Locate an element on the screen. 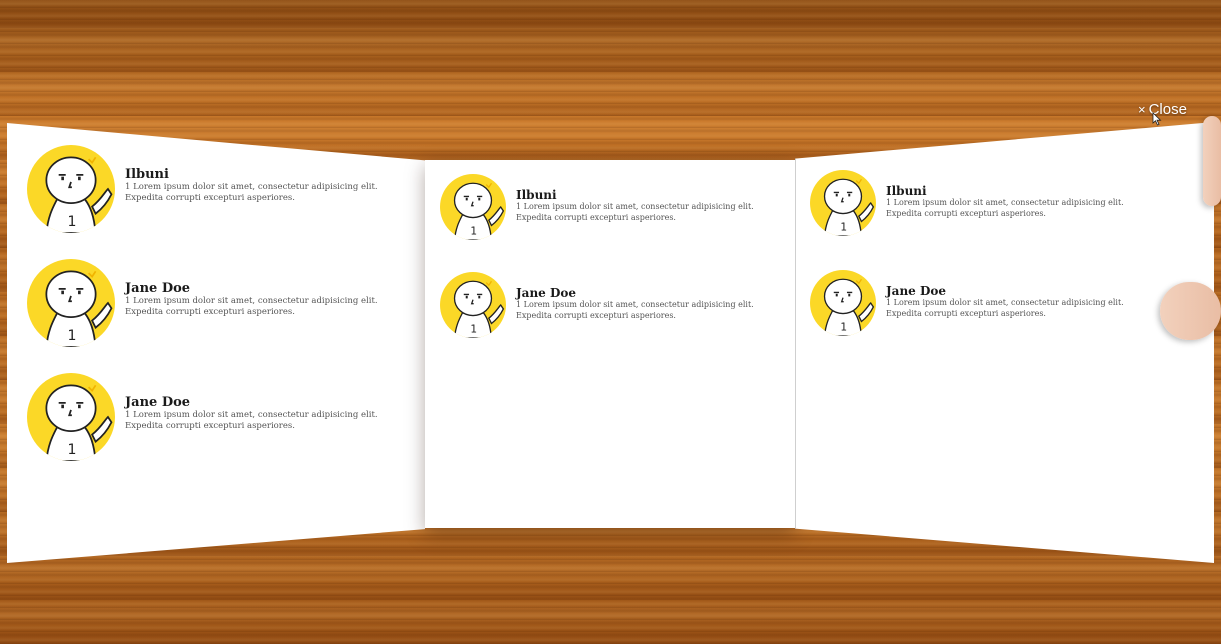  close-icon: × is located at coordinates (1142, 109).